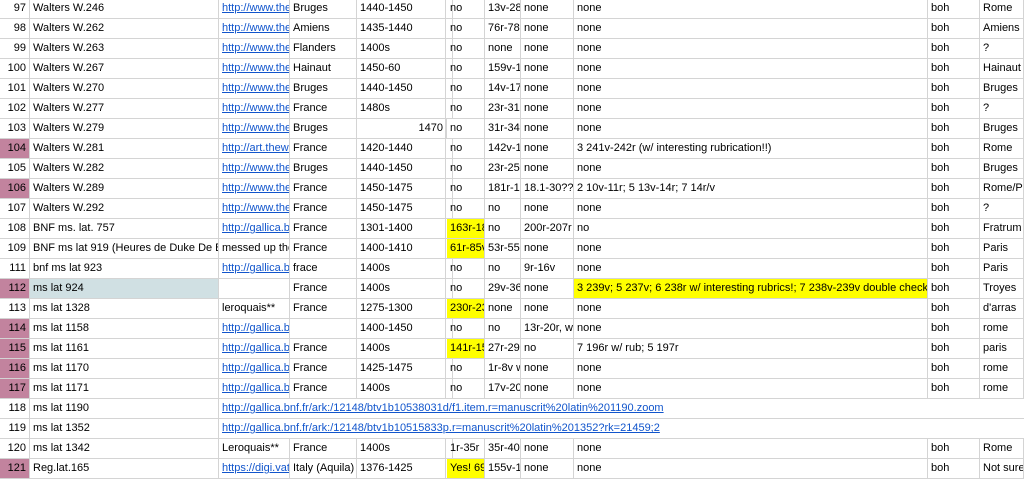 The width and height of the screenshot is (1024, 479). What do you see at coordinates (401, 469) in the screenshot?
I see `cell-date: 1376-1425` at bounding box center [401, 469].